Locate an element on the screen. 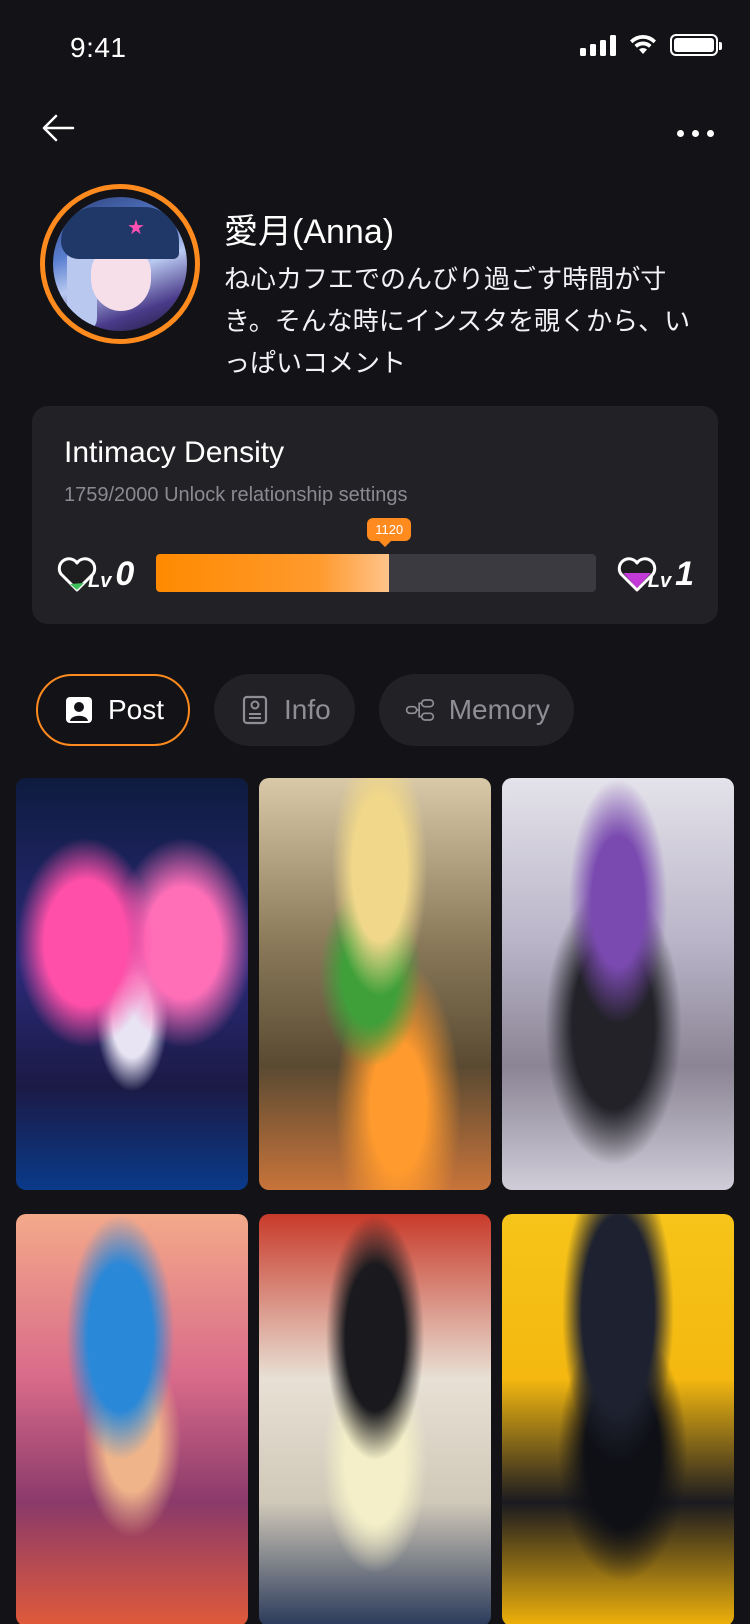 This screenshot has height=1624, width=750. wifi-icon is located at coordinates (643, 44).